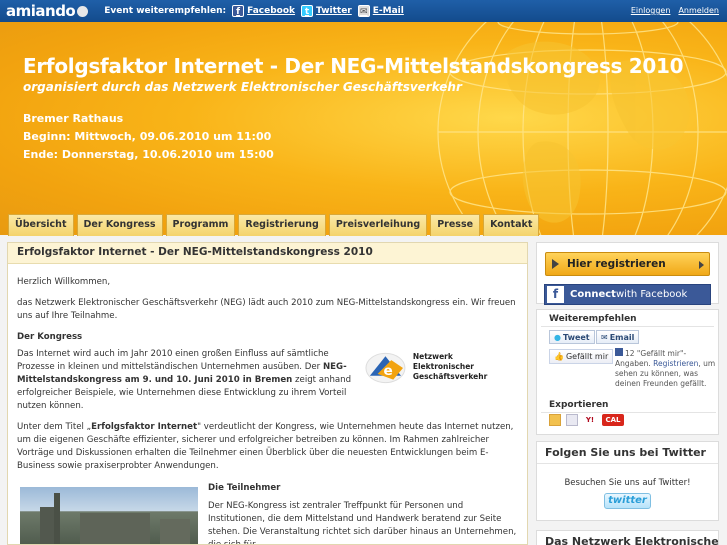  I want to click on like-button: 👍 Gefällt mir, so click(581, 356).